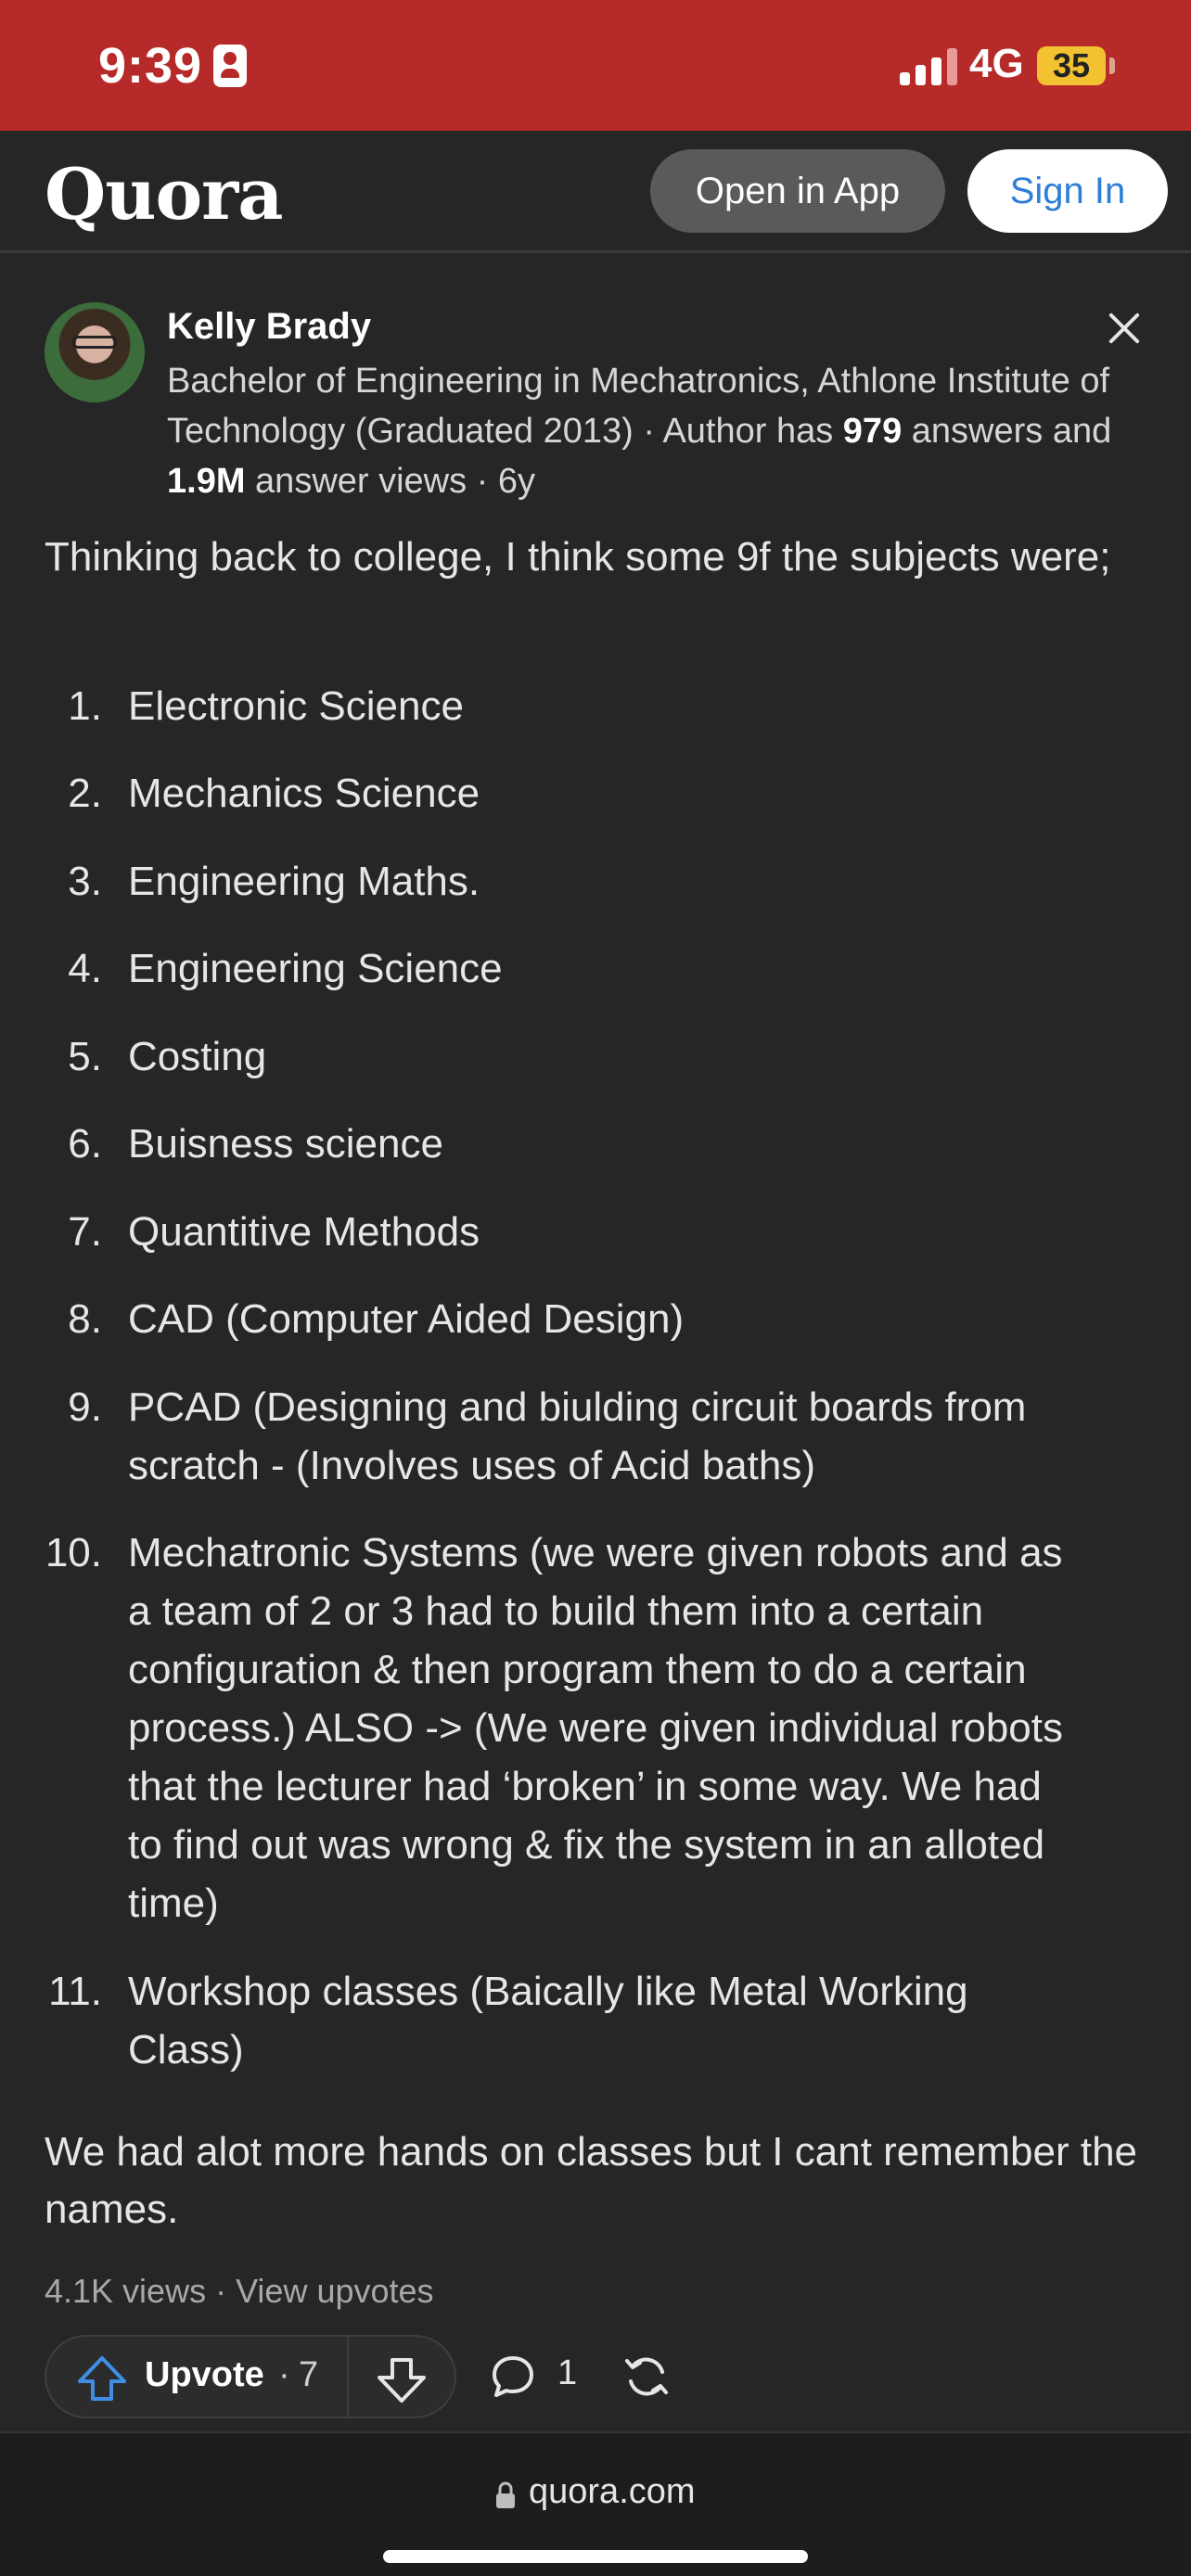 This screenshot has width=1191, height=2576. Describe the element at coordinates (230, 66) in the screenshot. I see `id-badge-icon` at that location.